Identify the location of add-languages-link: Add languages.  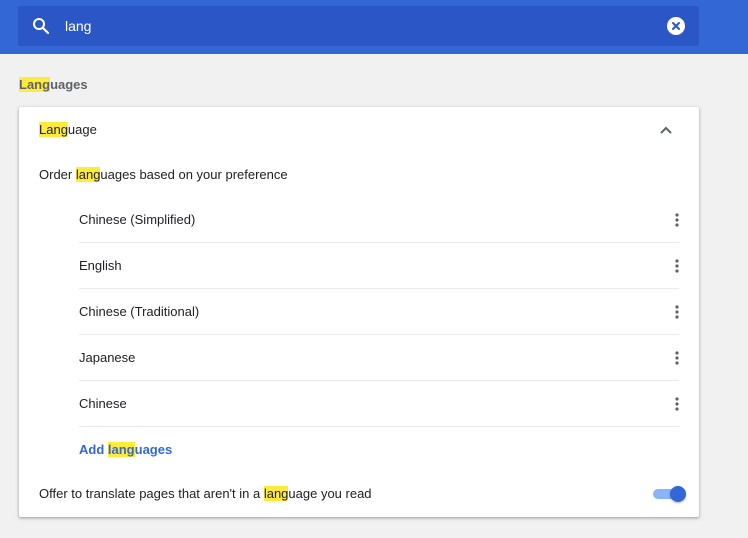
(125, 450).